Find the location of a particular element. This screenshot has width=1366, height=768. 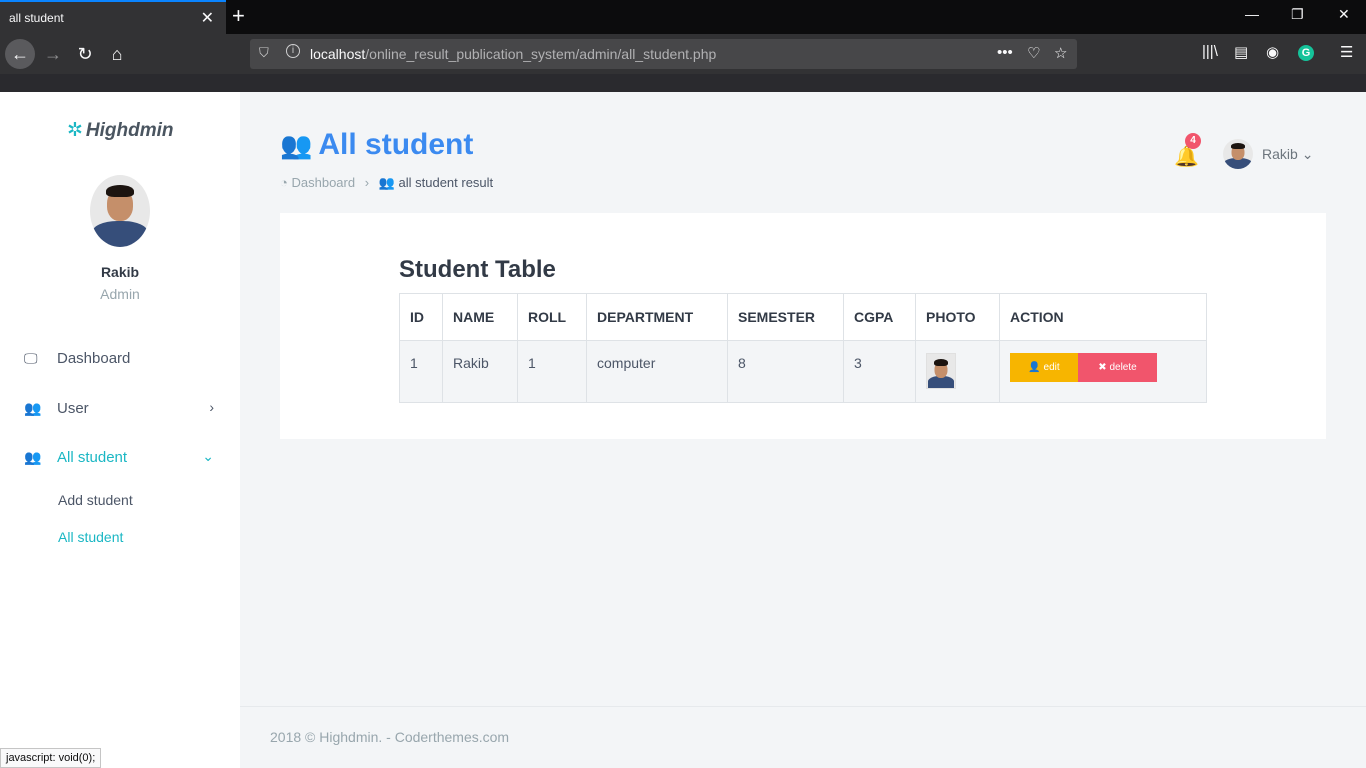

breadcrumb: ◔ Dashboard › 👥 all student result is located at coordinates (386, 183).